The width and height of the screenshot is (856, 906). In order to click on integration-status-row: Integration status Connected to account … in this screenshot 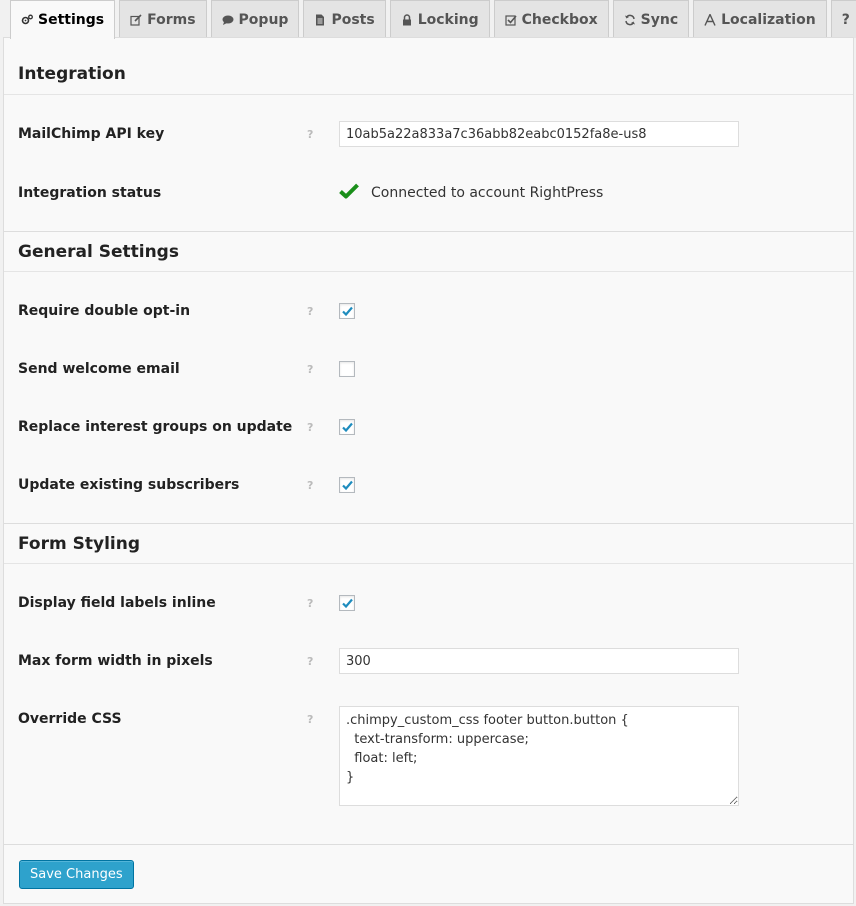, I will do `click(428, 193)`.